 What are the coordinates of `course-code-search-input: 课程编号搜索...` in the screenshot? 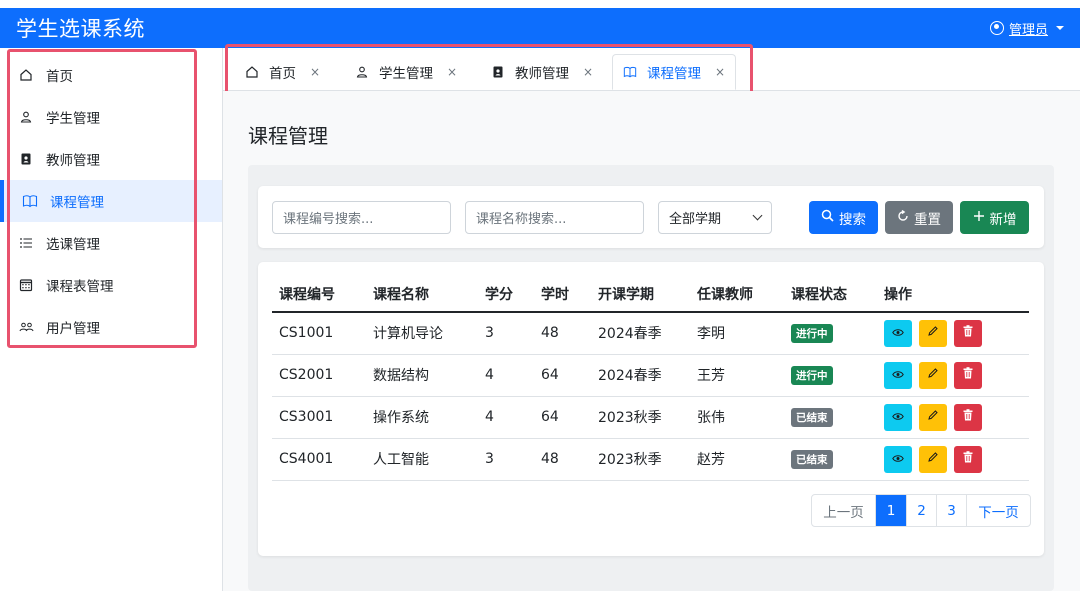 It's located at (361, 217).